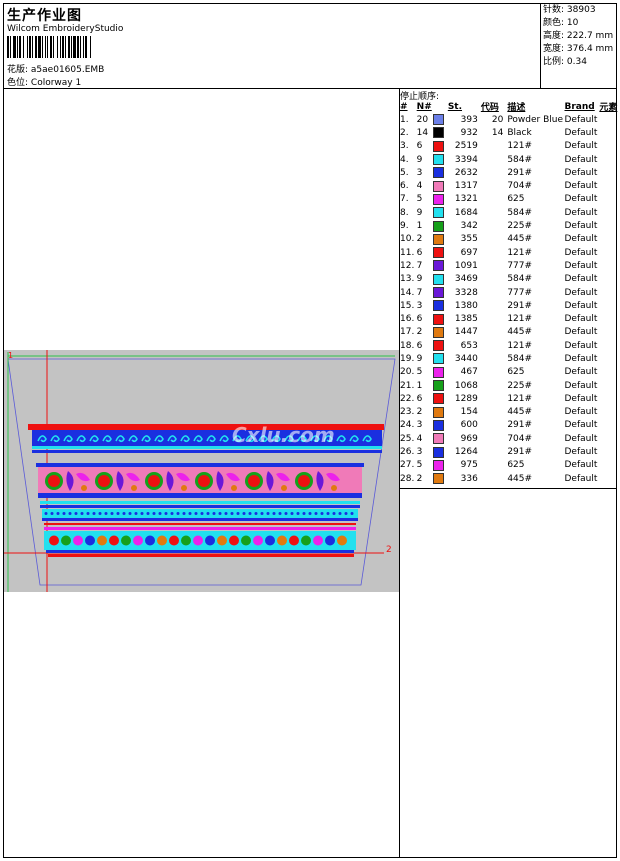 The height and width of the screenshot is (861, 620). Describe the element at coordinates (469, 372) in the screenshot. I see `cell-stitches: 467` at that location.